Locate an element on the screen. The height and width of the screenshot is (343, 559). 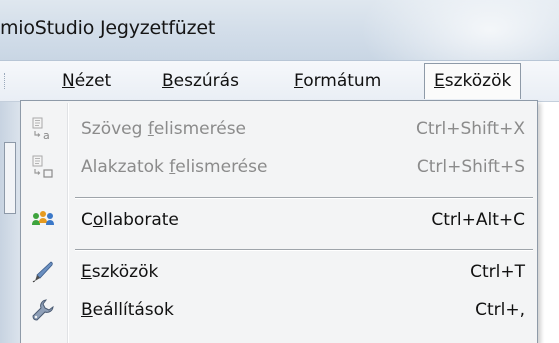
text-recognition-icon: a is located at coordinates (43, 129).